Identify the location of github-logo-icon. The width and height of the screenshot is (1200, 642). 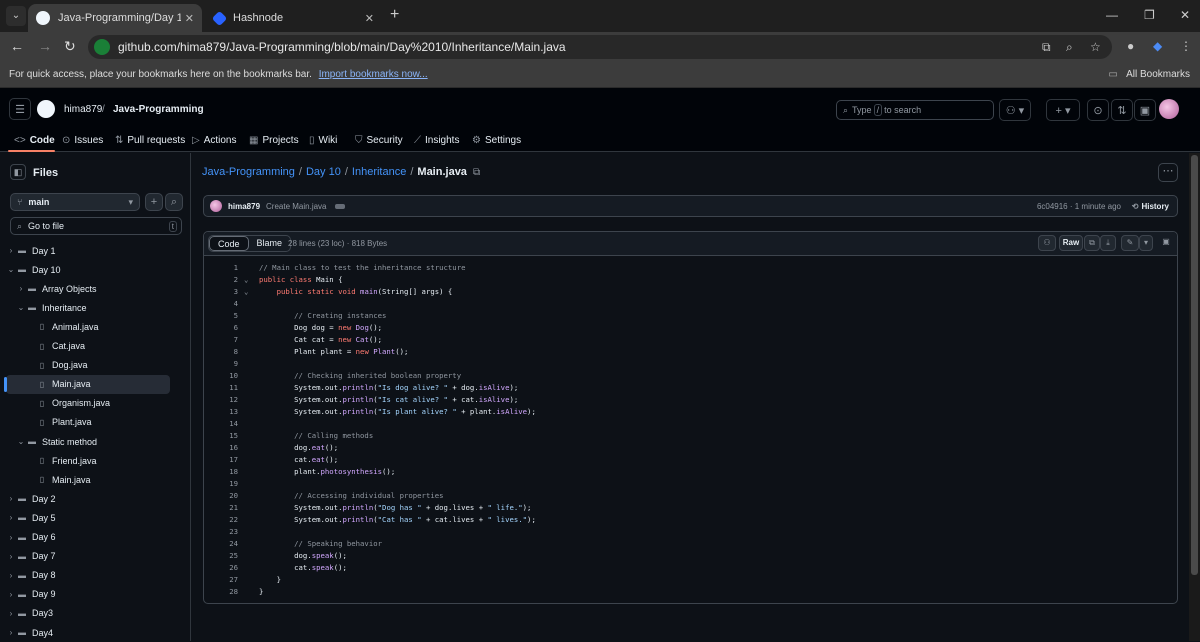
(46, 109).